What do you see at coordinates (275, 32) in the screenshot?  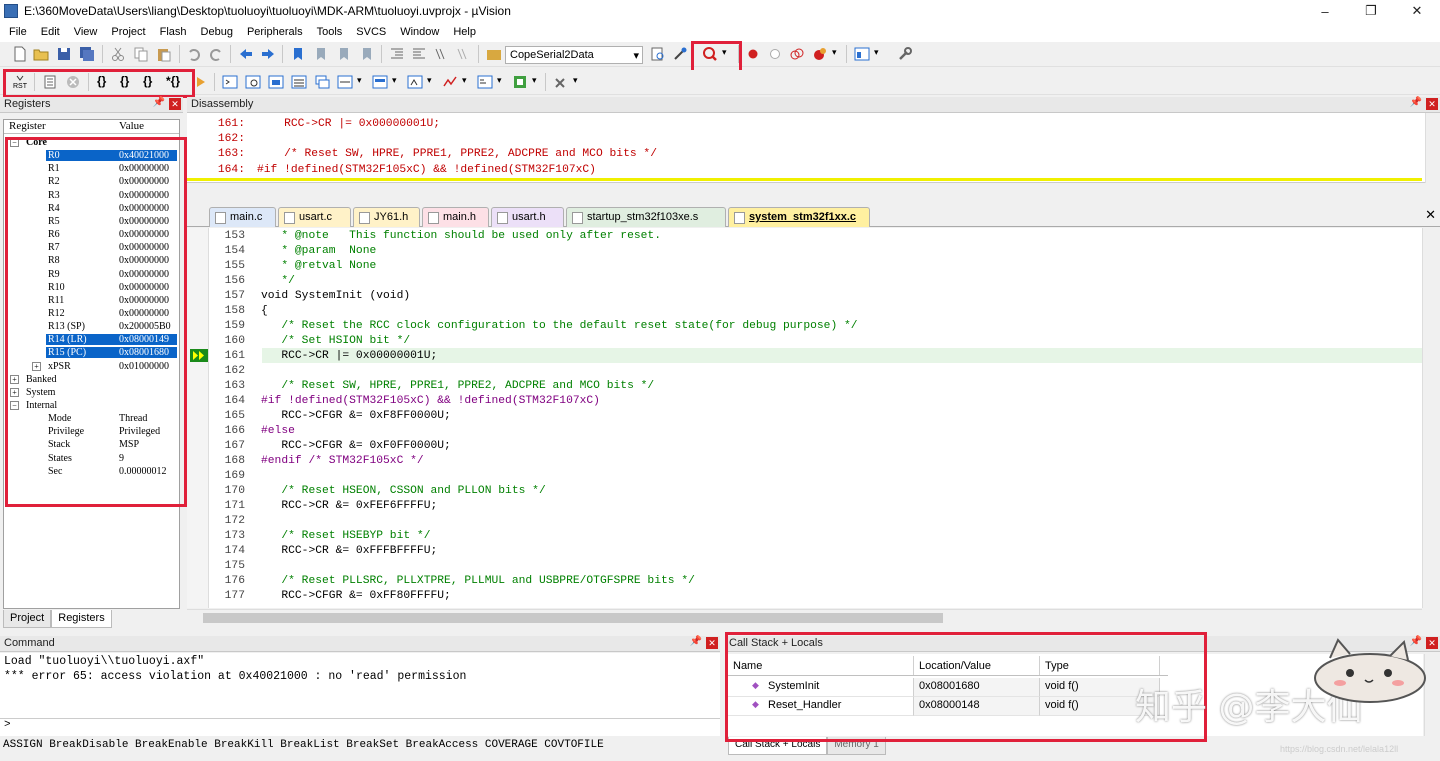 I see `menu-peripherals: Peripherals` at bounding box center [275, 32].